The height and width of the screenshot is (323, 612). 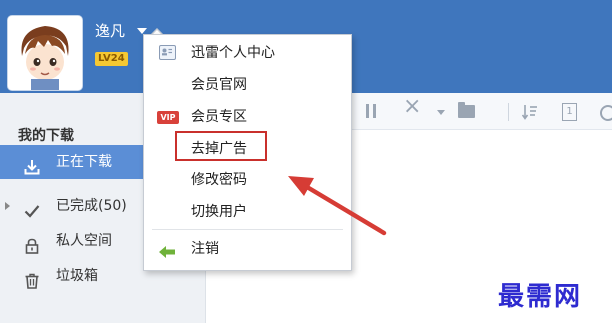 I want to click on trash-icon, so click(x=32, y=278).